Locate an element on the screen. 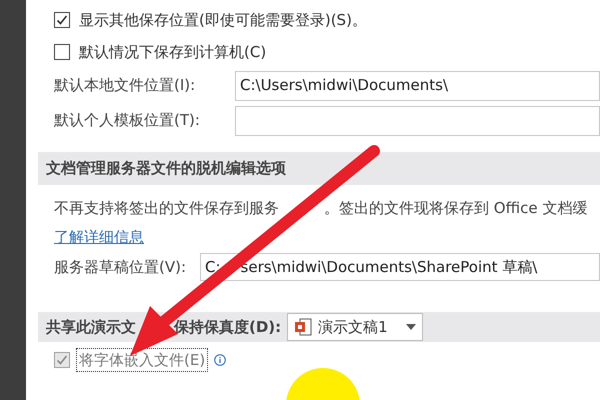 This screenshot has width=600, height=400. field-value: sers\midwi\Documents\SharePoint 草稿\ is located at coordinates (389, 267).